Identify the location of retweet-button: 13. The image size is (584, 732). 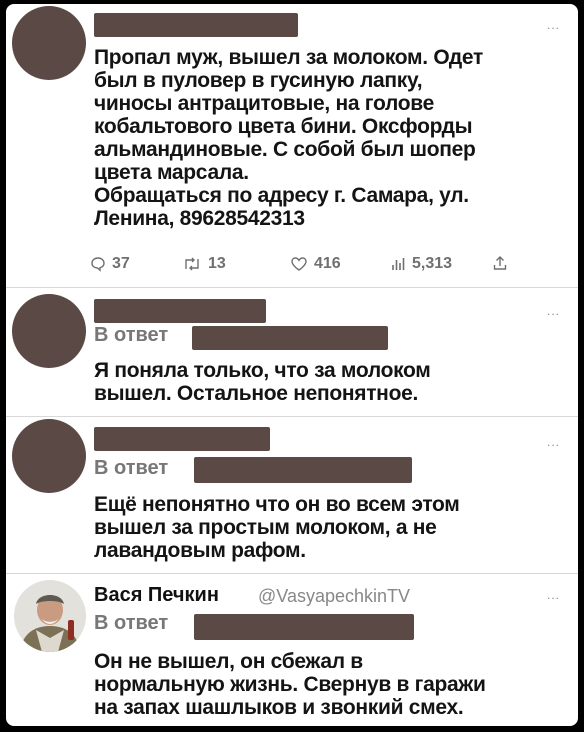
(204, 264).